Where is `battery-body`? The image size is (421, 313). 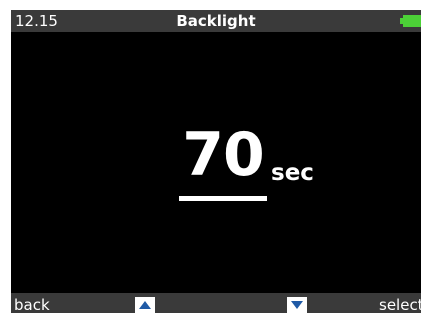 battery-body is located at coordinates (412, 21).